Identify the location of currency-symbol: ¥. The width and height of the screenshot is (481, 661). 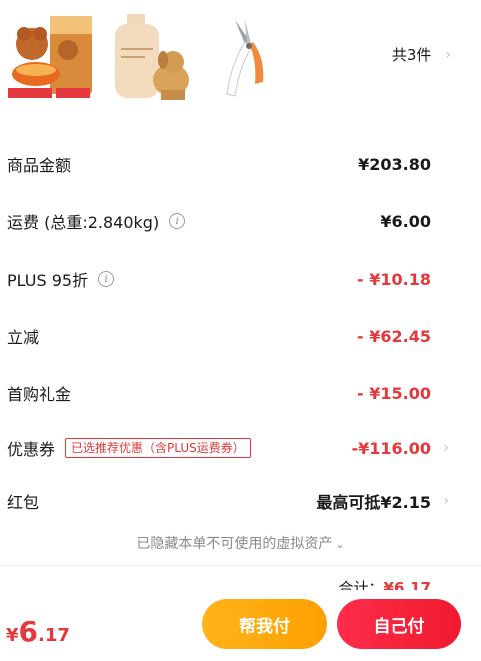
(12, 635).